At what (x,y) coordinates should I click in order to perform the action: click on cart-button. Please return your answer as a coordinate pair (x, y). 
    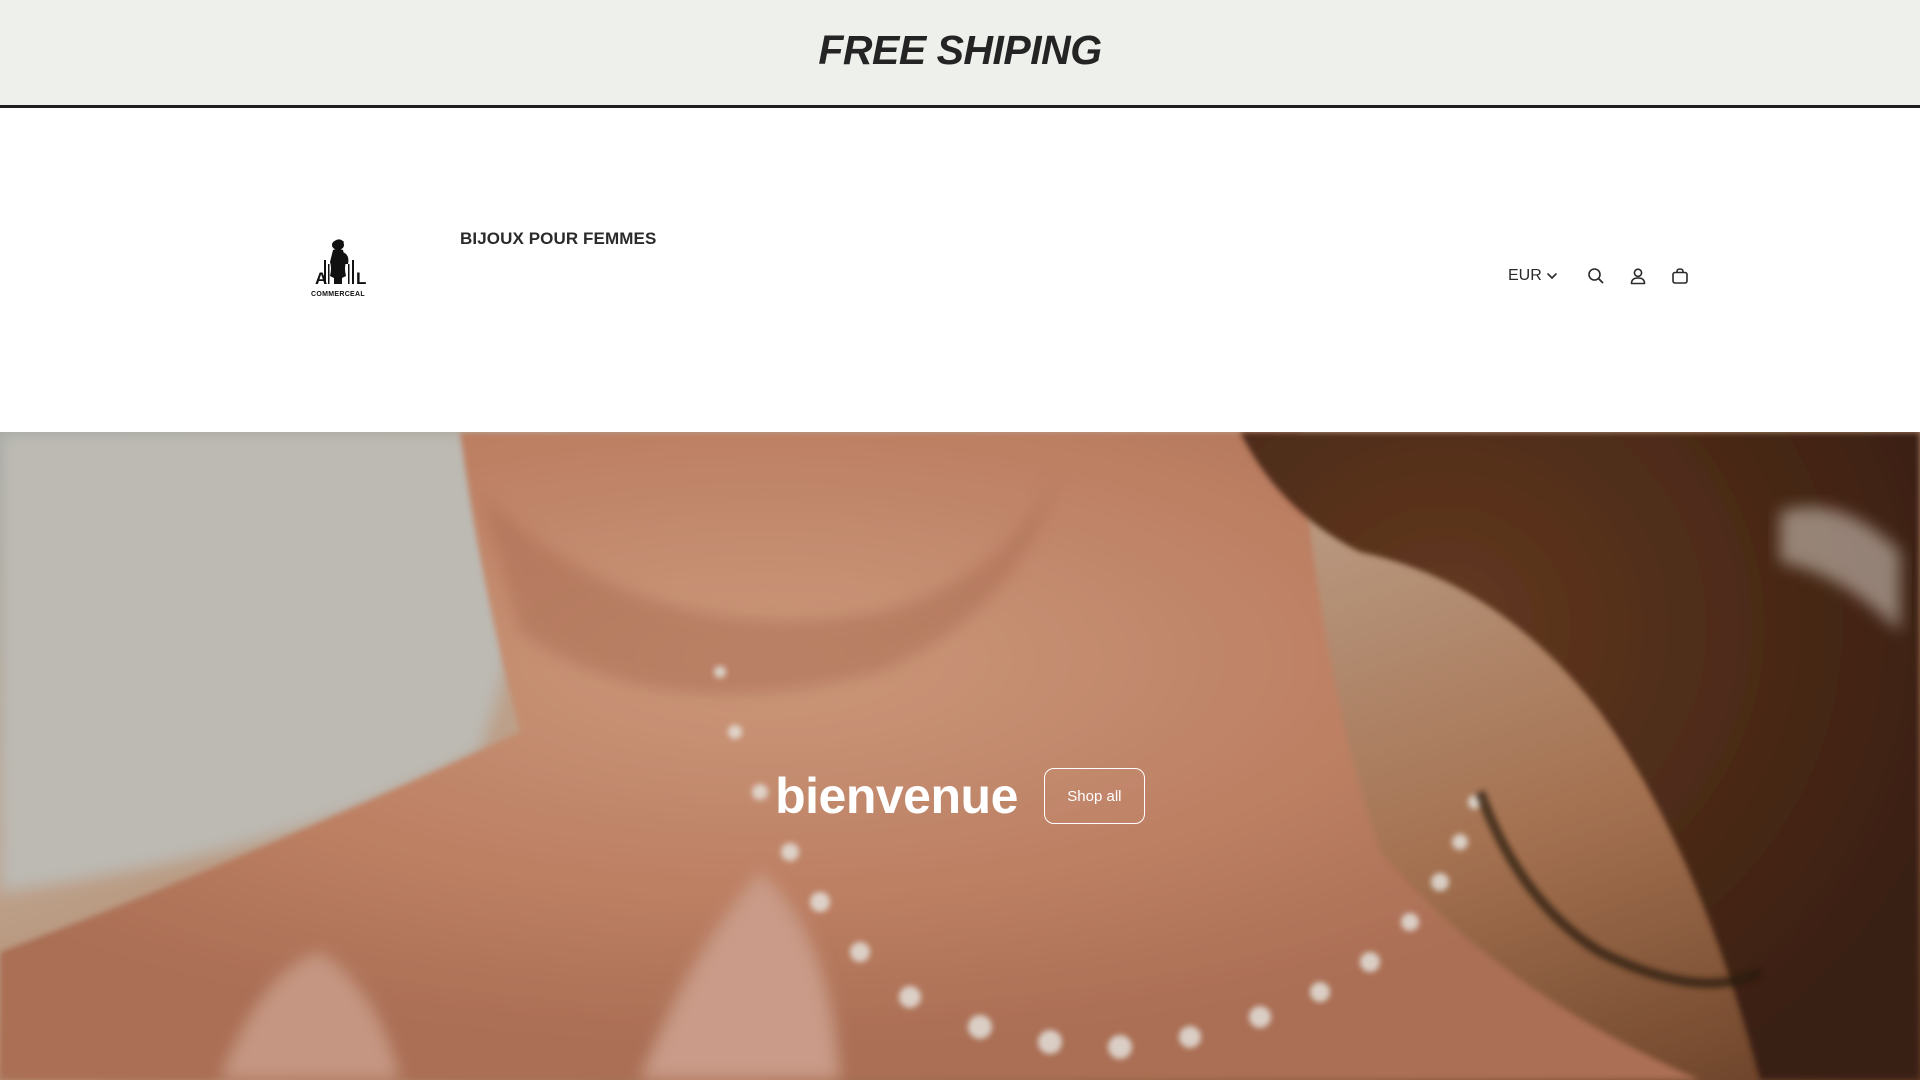
    Looking at the image, I should click on (1680, 276).